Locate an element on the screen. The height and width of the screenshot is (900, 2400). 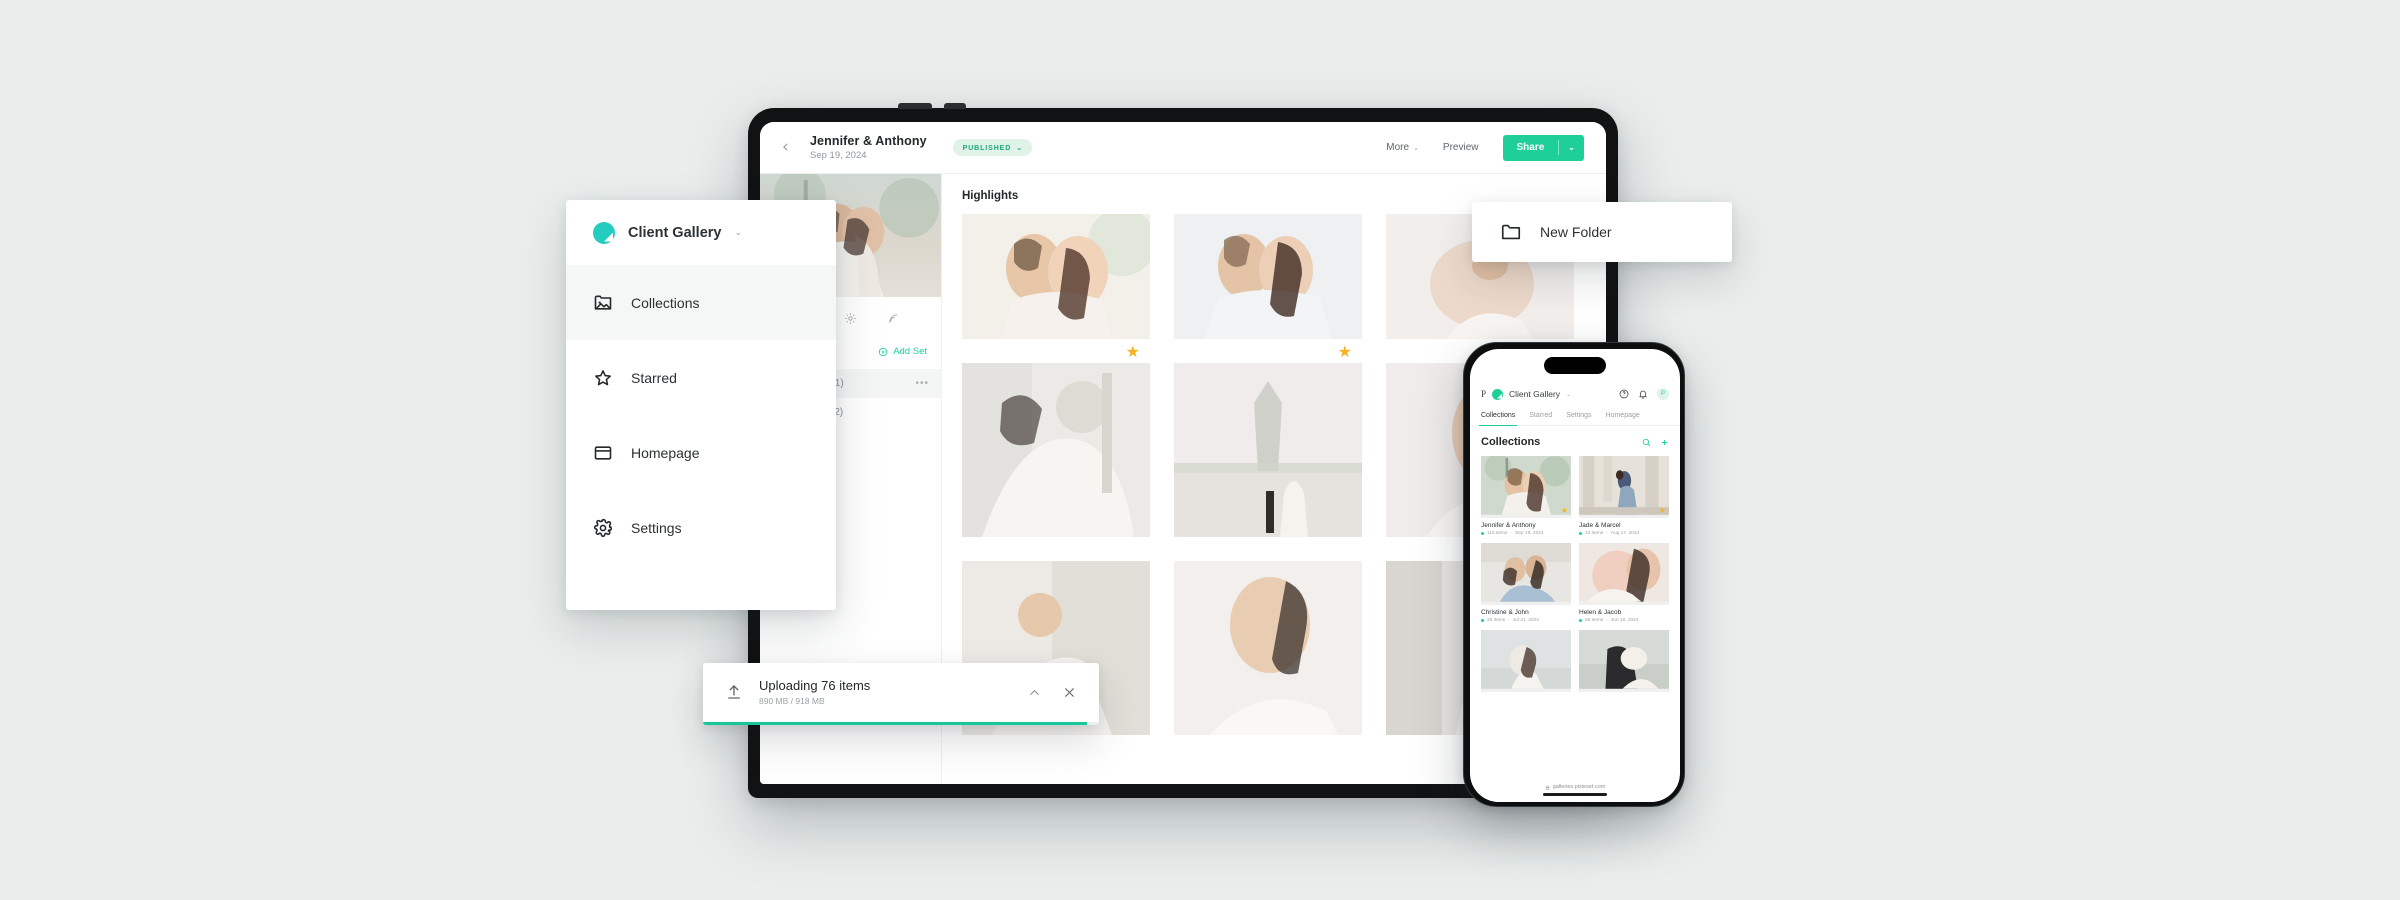
collection-titles: Jennifer & Anthony Sep 19, 2024 is located at coordinates (868, 147).